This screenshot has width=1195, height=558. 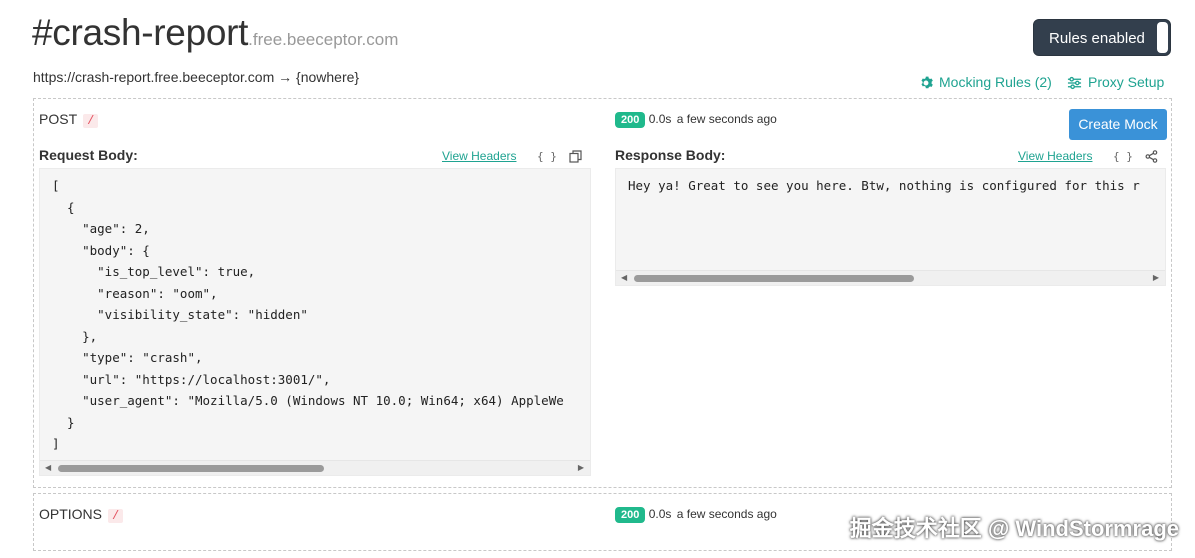 What do you see at coordinates (1014, 528) in the screenshot?
I see `watermark: 掘金技术社区 @ WindStormrage` at bounding box center [1014, 528].